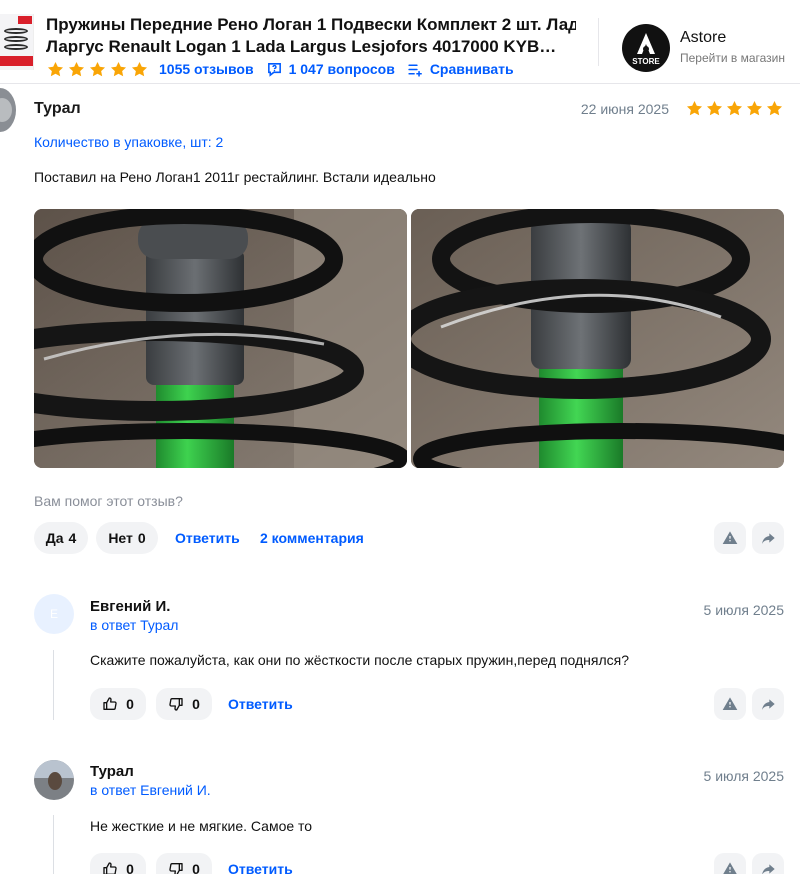 The width and height of the screenshot is (800, 874). What do you see at coordinates (72, 538) in the screenshot?
I see `vote-yes-count: 4` at bounding box center [72, 538].